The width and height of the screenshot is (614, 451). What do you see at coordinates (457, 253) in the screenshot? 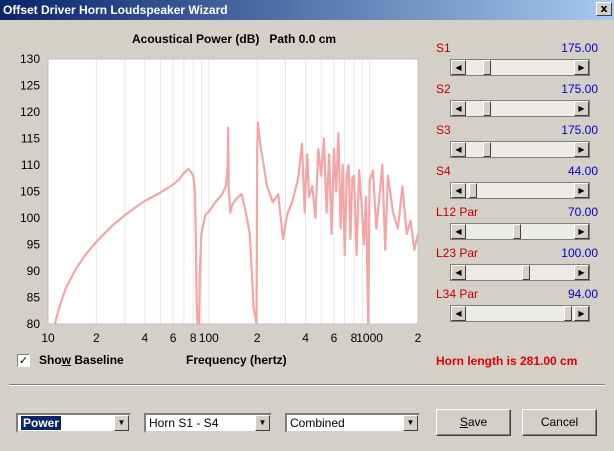
I see `slider-label: L23 Par` at bounding box center [457, 253].